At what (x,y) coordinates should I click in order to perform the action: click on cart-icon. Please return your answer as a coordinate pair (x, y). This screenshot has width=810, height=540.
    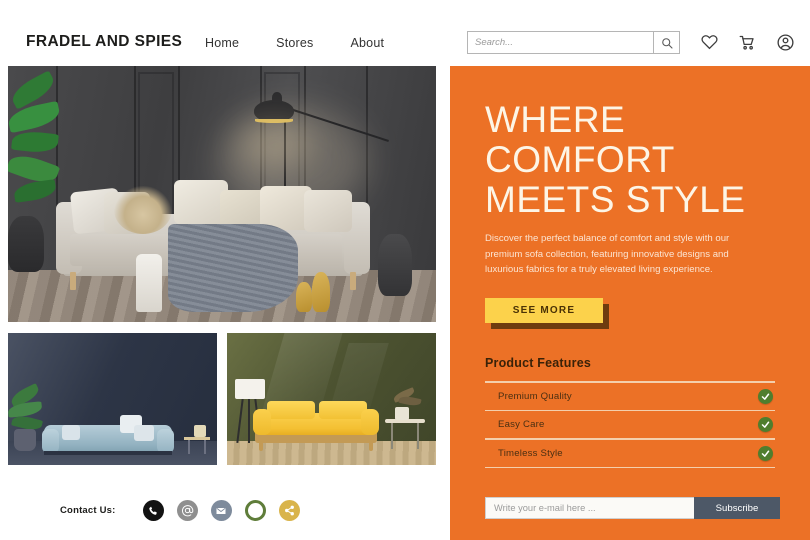
    Looking at the image, I should click on (746, 42).